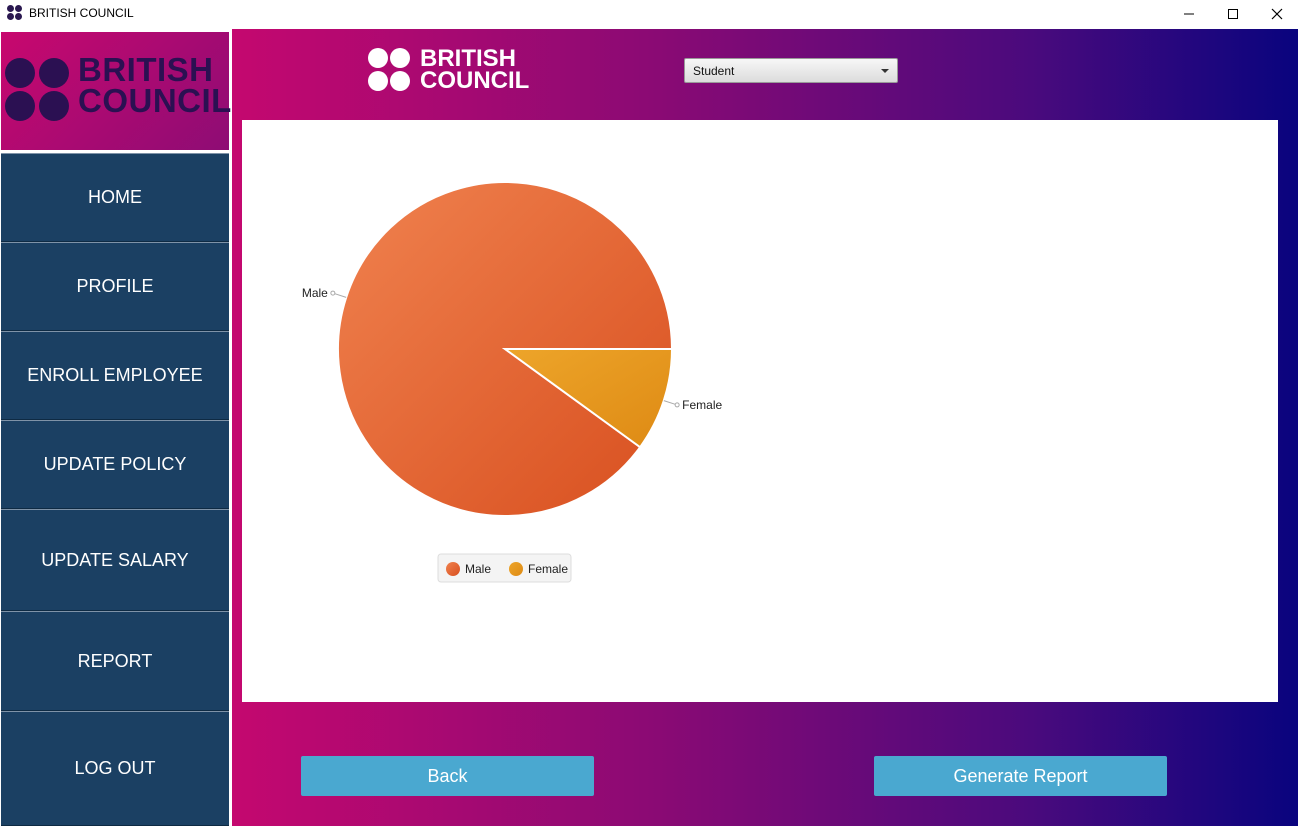 The image size is (1298, 826). I want to click on minimize-icon, so click(1189, 14).